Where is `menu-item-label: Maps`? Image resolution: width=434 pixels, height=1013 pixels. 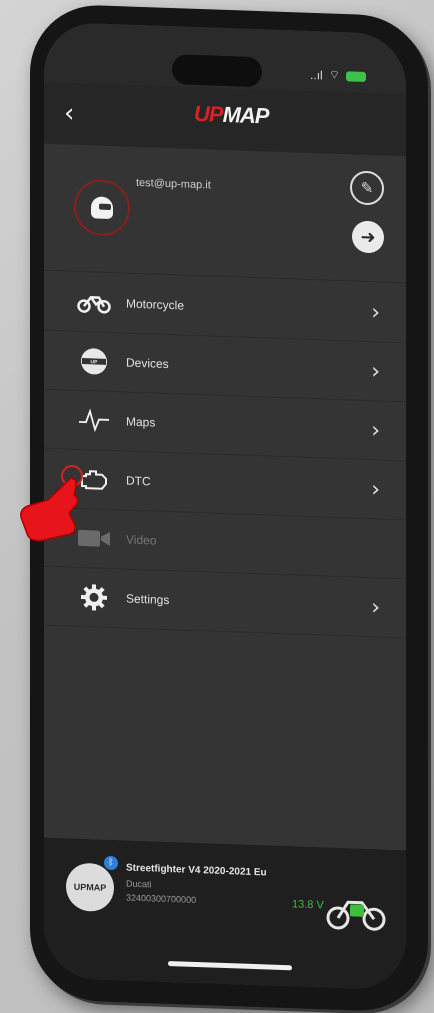
menu-item-label: Maps is located at coordinates (141, 422).